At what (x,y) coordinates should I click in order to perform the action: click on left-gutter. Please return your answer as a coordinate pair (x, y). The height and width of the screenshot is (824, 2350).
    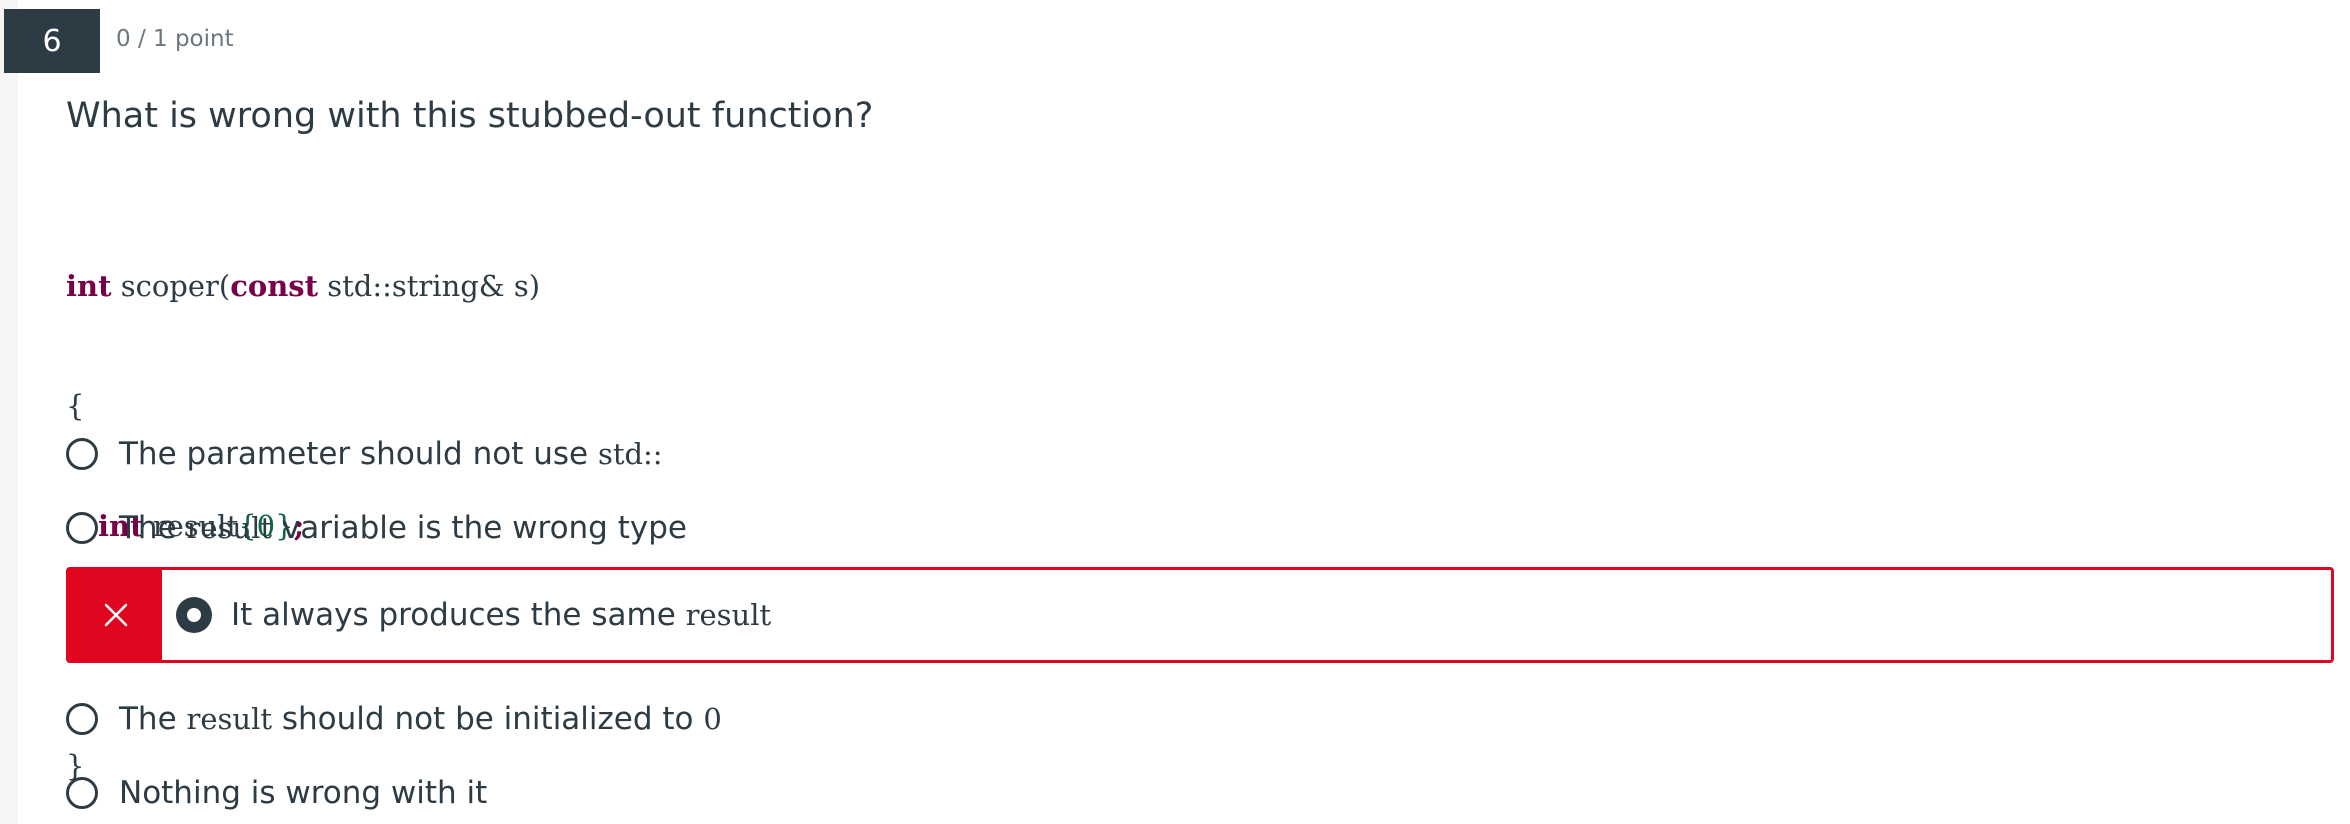
    Looking at the image, I should click on (9, 412).